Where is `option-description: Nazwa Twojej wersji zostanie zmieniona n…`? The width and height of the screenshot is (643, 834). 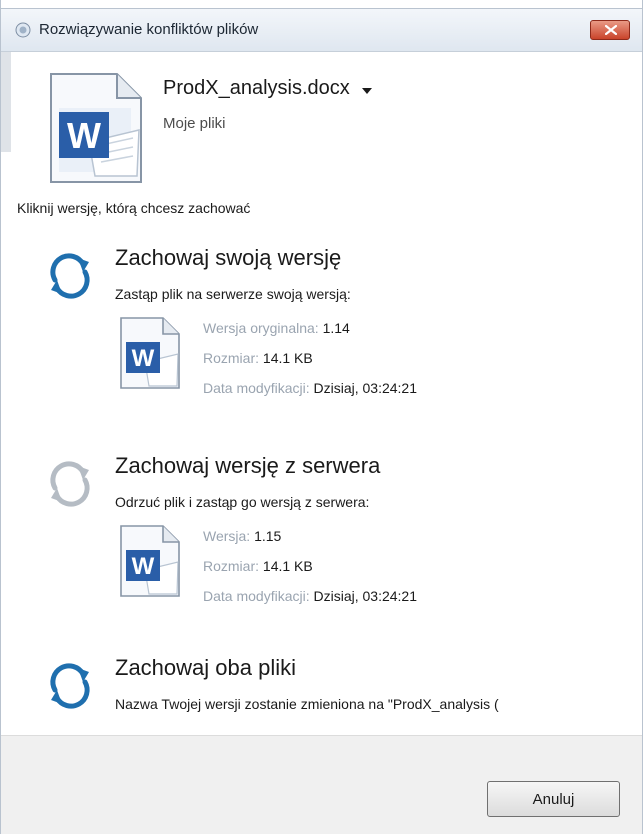
option-description: Nazwa Twojej wersji zostanie zmieniona n… is located at coordinates (307, 704).